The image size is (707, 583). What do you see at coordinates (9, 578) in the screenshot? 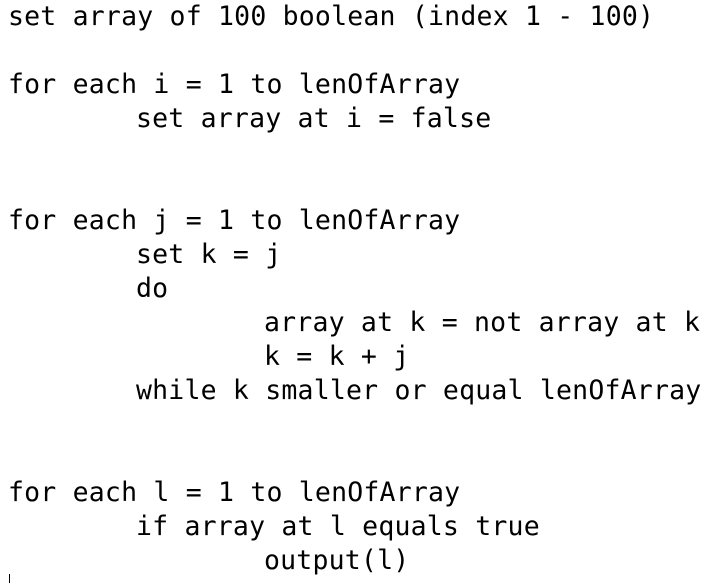
I see `text-cursor` at bounding box center [9, 578].